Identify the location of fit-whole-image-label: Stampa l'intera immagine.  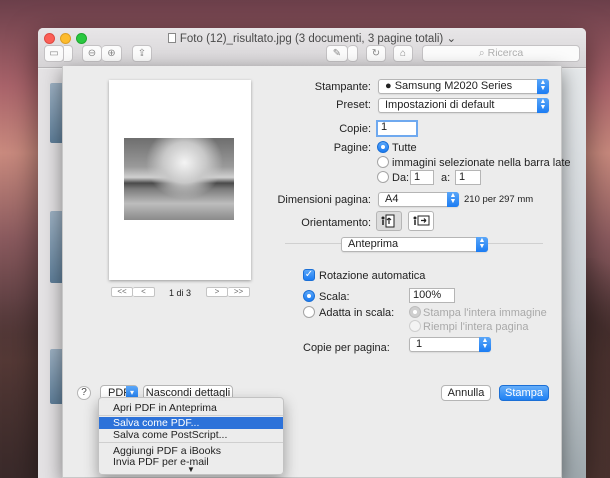
(485, 313).